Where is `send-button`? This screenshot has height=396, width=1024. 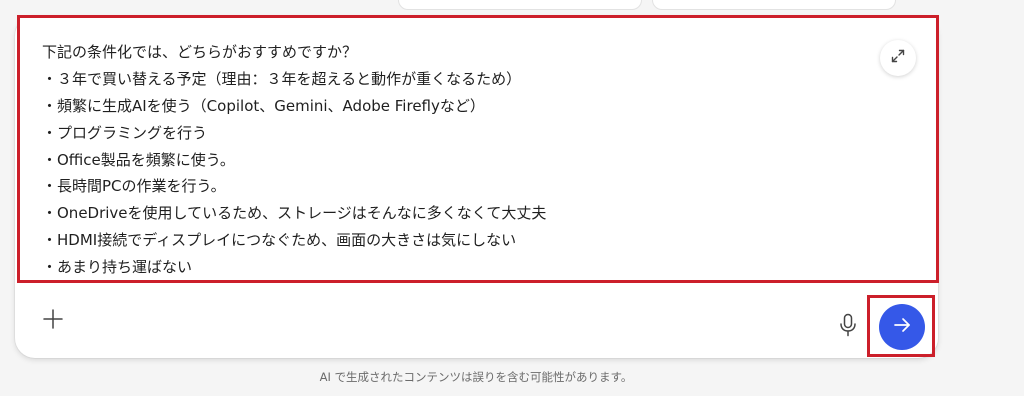
send-button is located at coordinates (902, 327).